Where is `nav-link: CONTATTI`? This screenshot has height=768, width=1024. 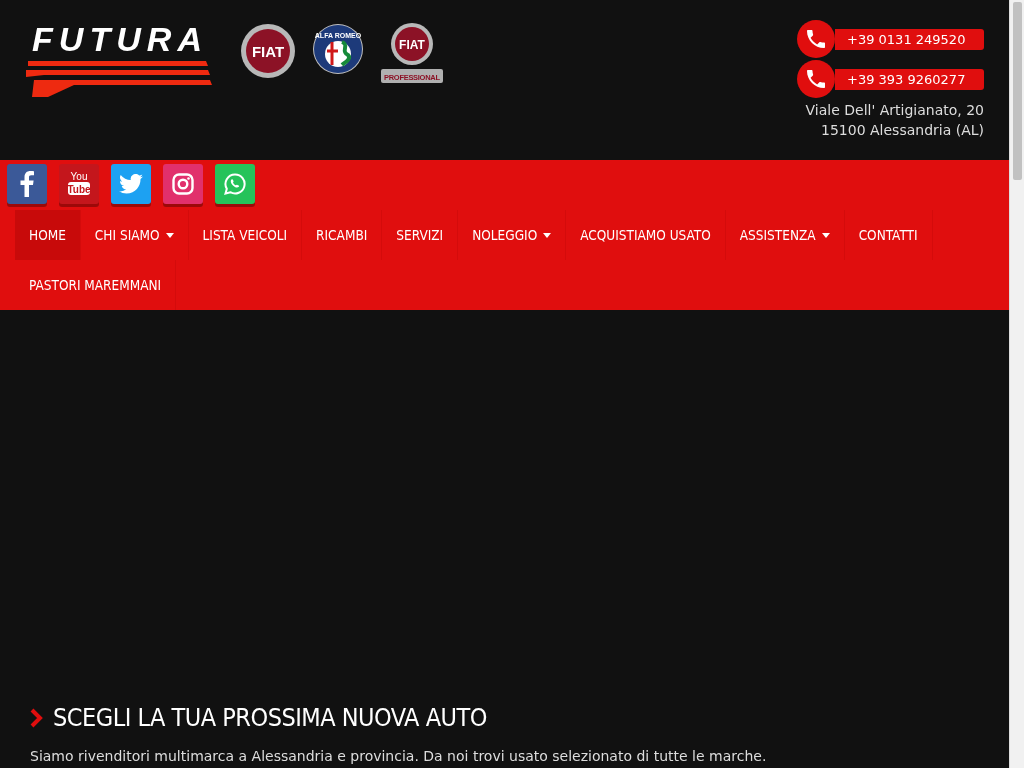 nav-link: CONTATTI is located at coordinates (888, 235).